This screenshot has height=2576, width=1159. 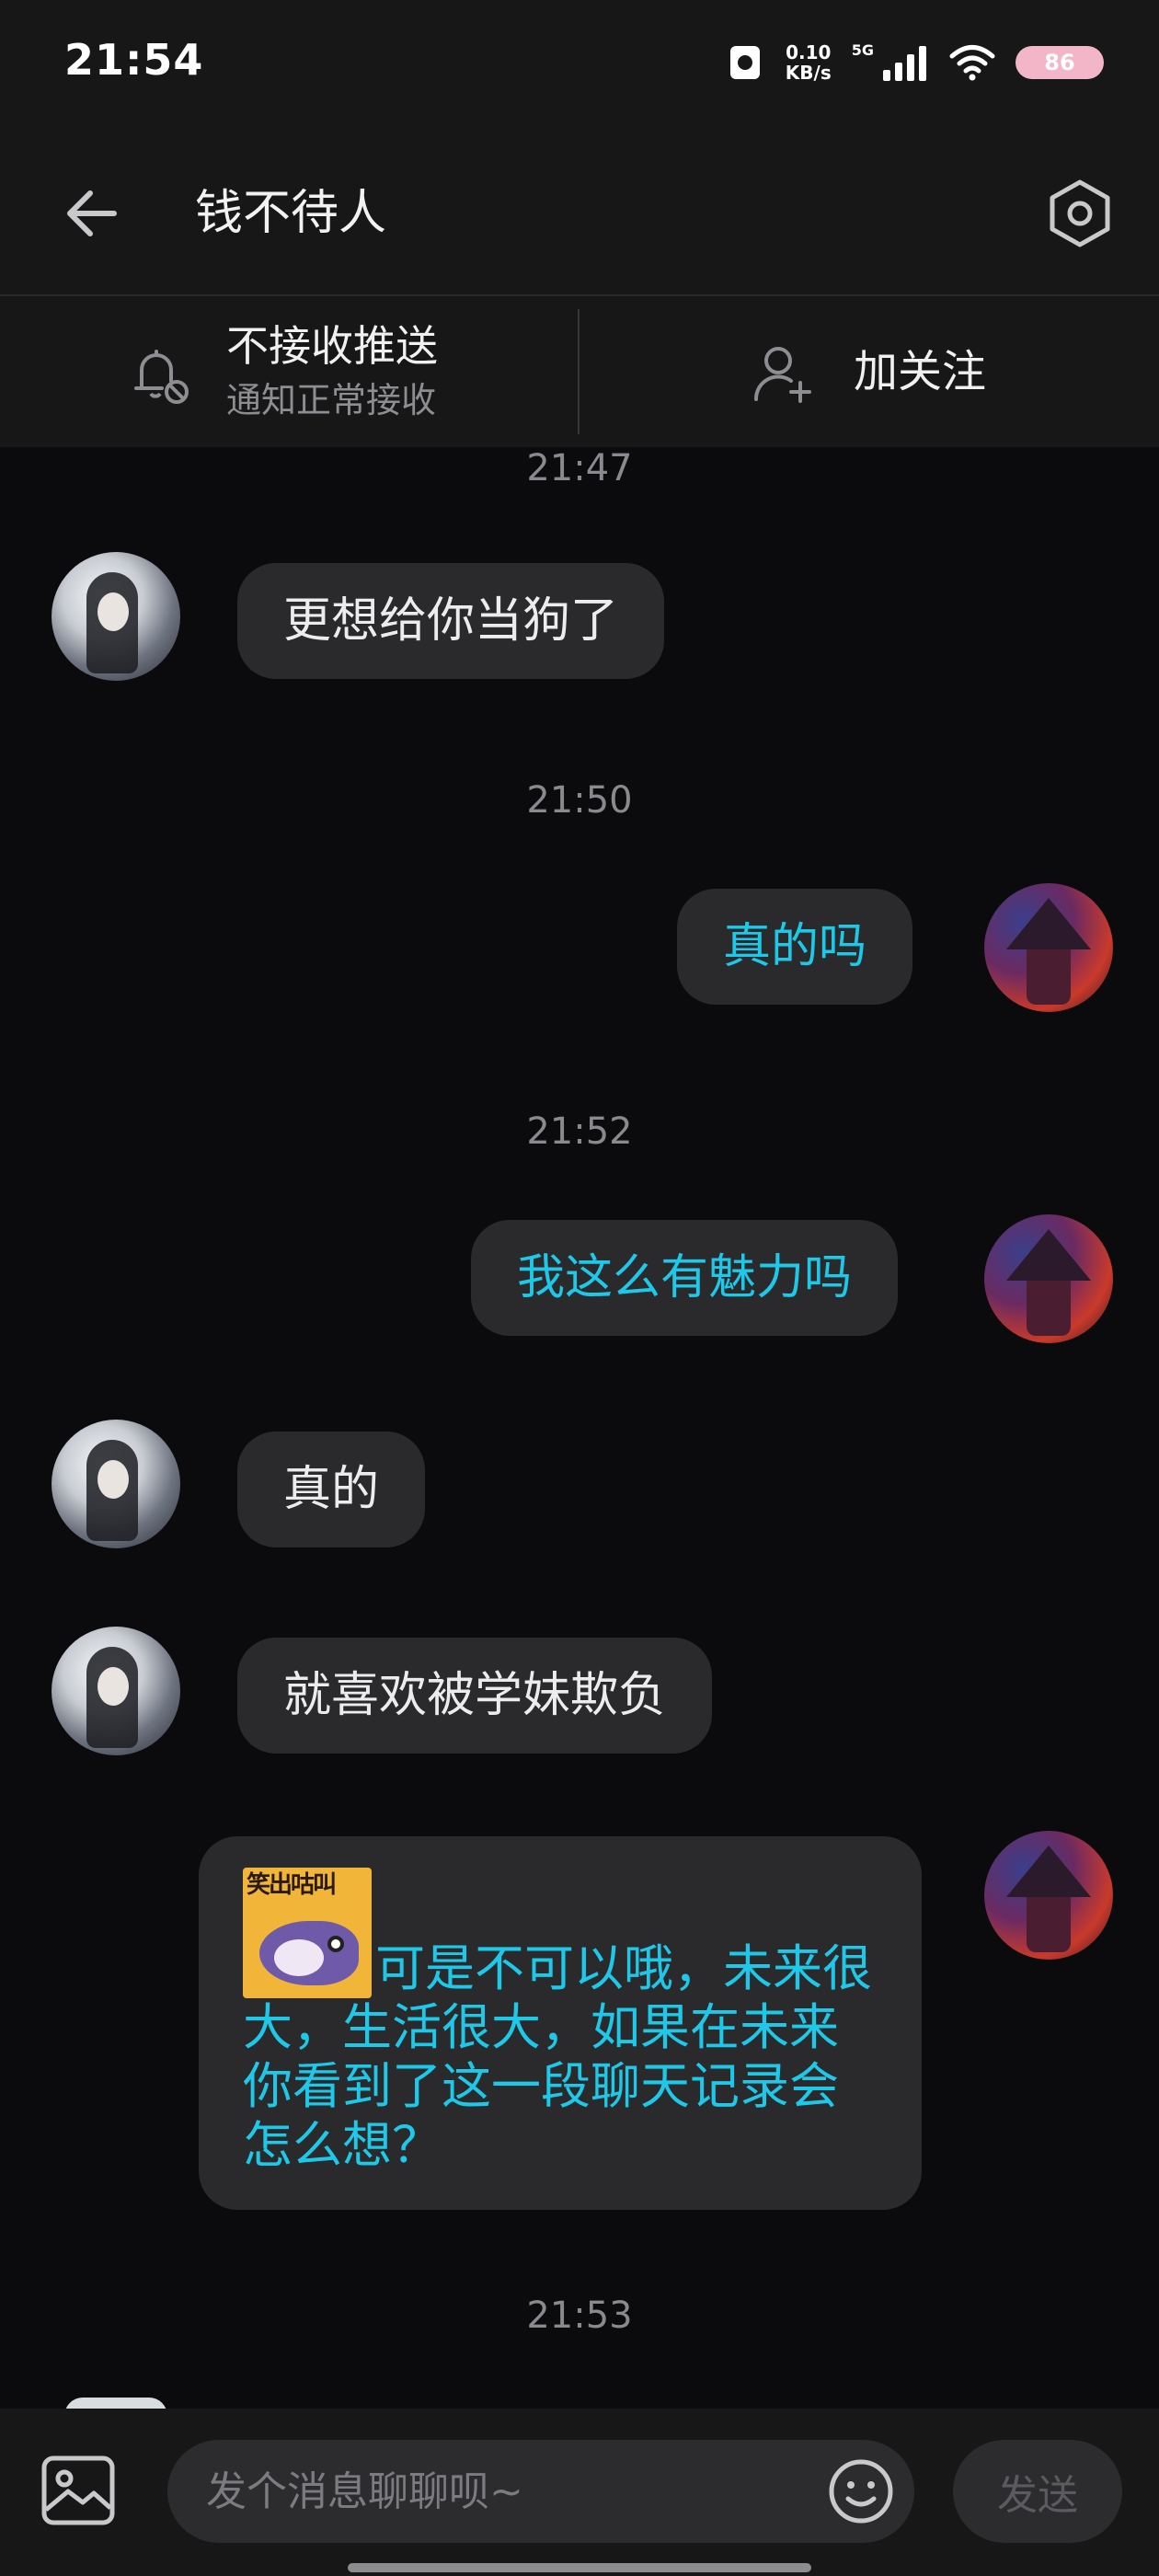 I want to click on action-bar: 不接收推送 通知正常接收 加关注, so click(x=579, y=371).